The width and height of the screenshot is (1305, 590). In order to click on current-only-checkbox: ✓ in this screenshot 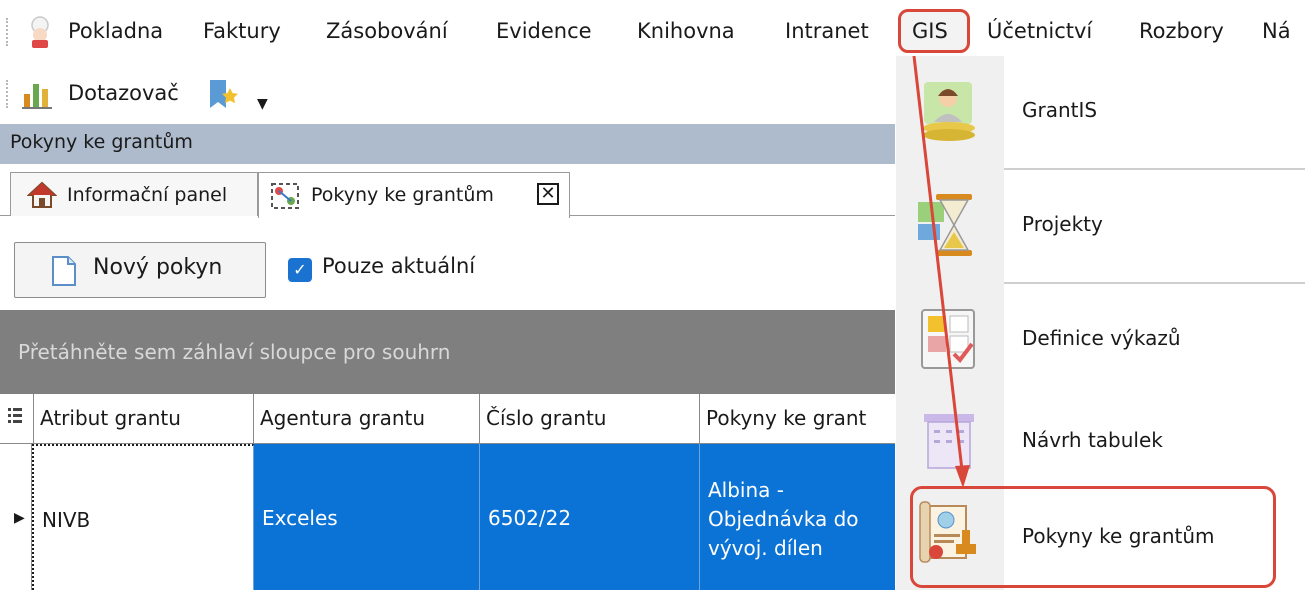, I will do `click(300, 270)`.